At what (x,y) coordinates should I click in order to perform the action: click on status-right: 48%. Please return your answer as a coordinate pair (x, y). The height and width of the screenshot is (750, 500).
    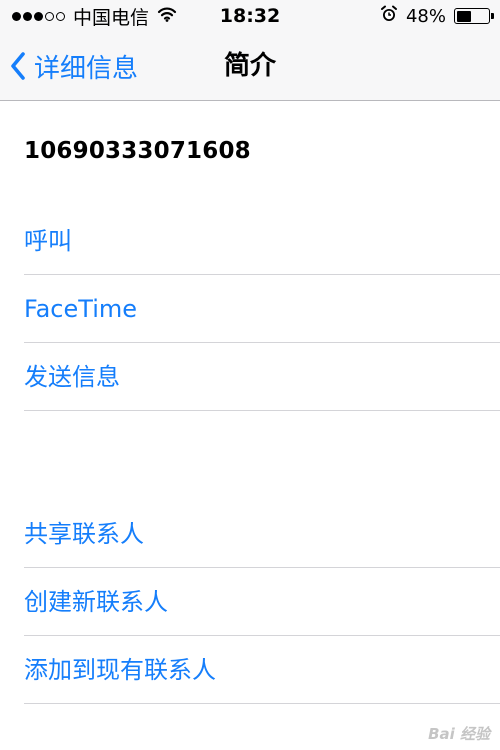
    Looking at the image, I should click on (437, 16).